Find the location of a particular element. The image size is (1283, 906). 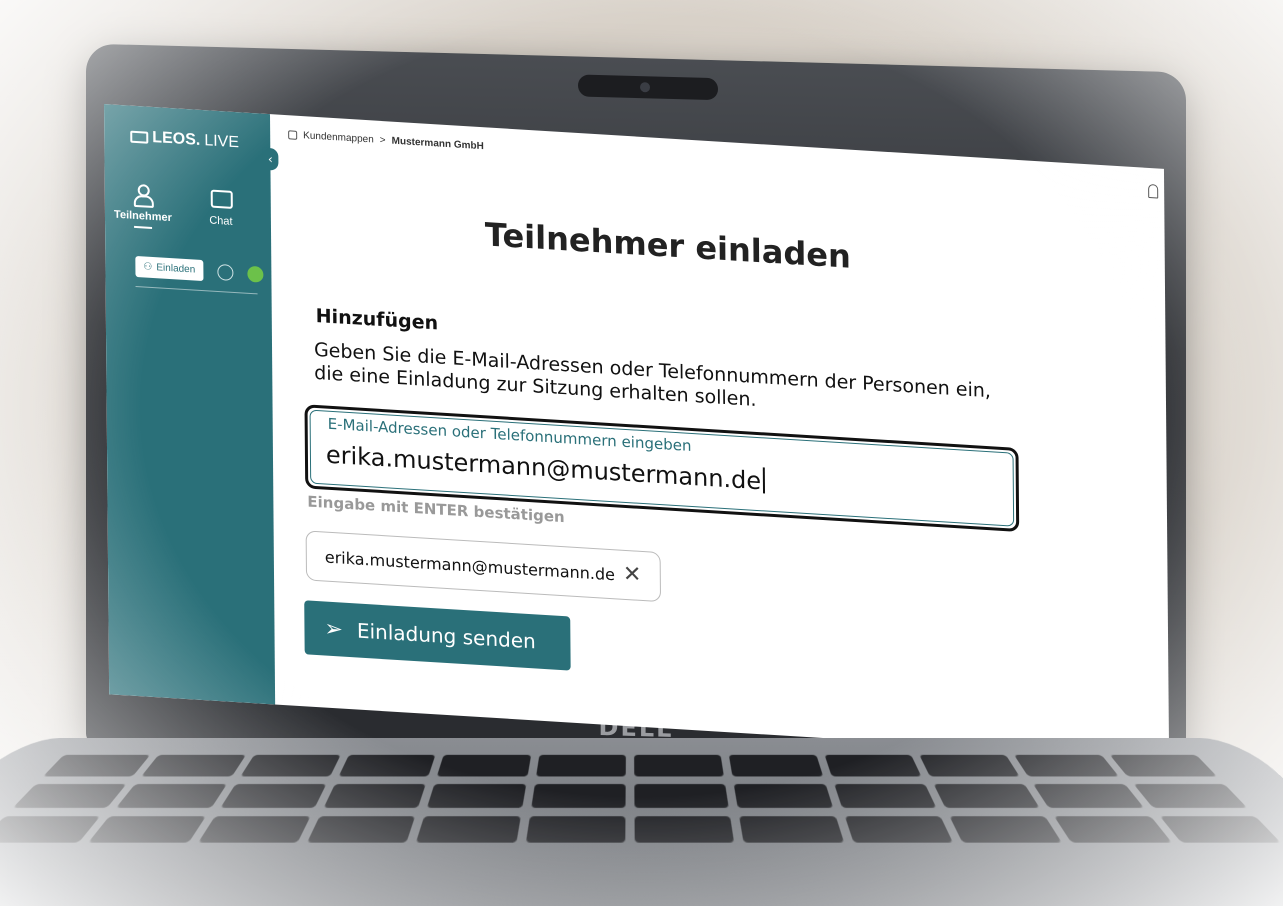

send-icon: ➢ is located at coordinates (333, 629).